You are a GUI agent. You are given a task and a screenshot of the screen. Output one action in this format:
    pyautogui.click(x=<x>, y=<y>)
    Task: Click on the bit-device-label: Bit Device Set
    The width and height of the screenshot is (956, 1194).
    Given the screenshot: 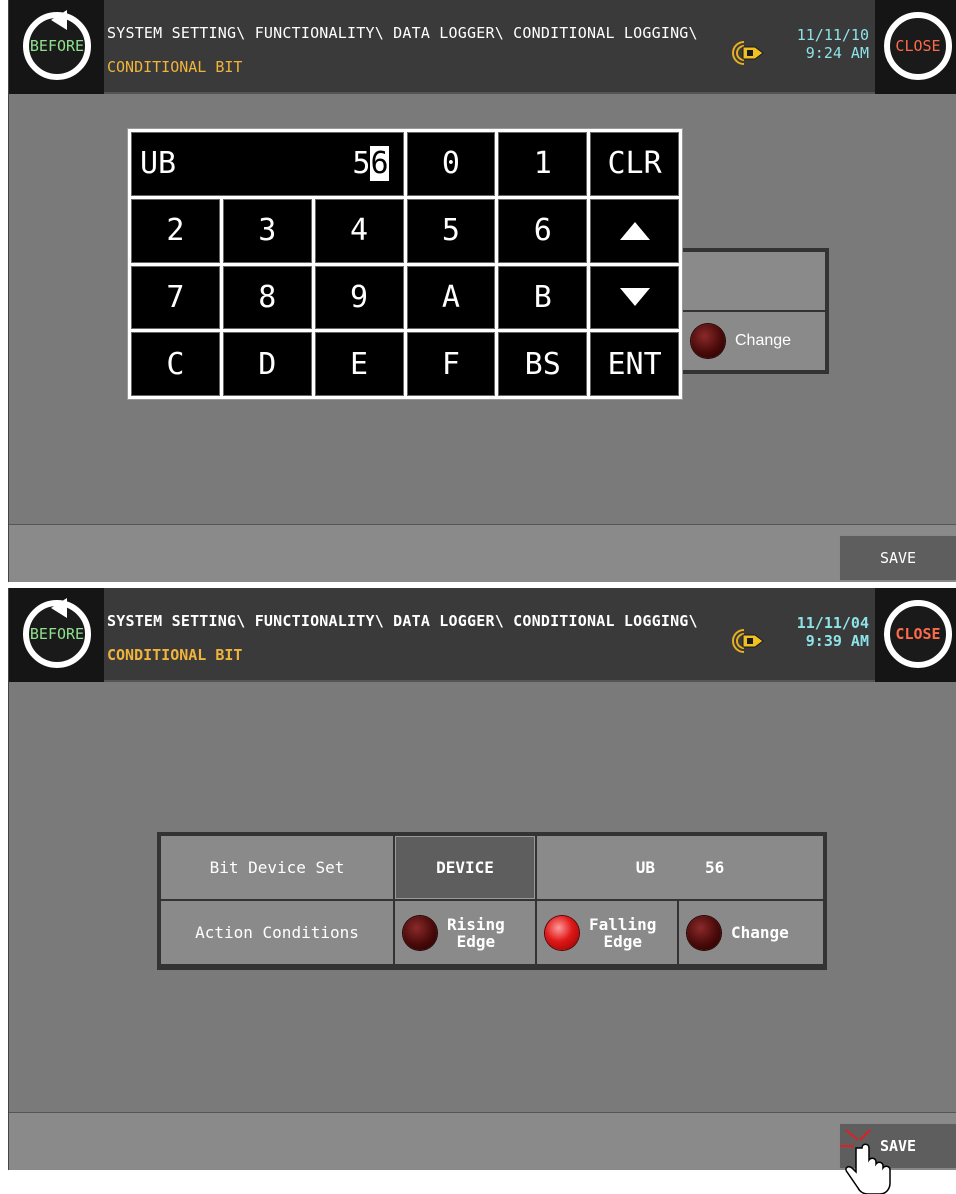 What is the action you would take?
    pyautogui.click(x=277, y=867)
    